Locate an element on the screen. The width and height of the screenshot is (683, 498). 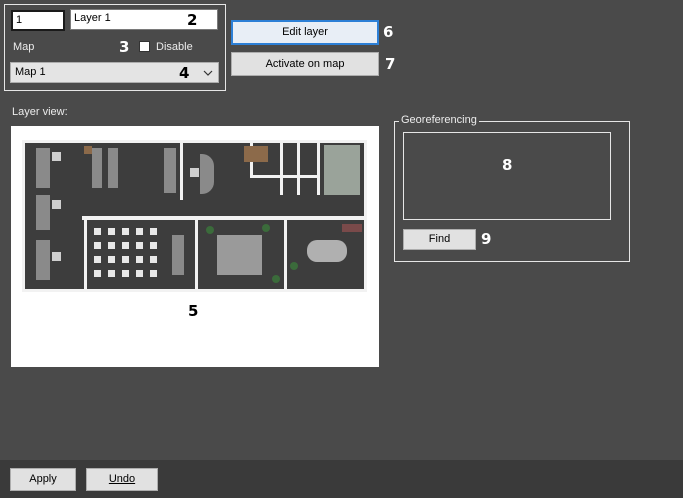
map-select-value: Map 1 is located at coordinates (30, 72).